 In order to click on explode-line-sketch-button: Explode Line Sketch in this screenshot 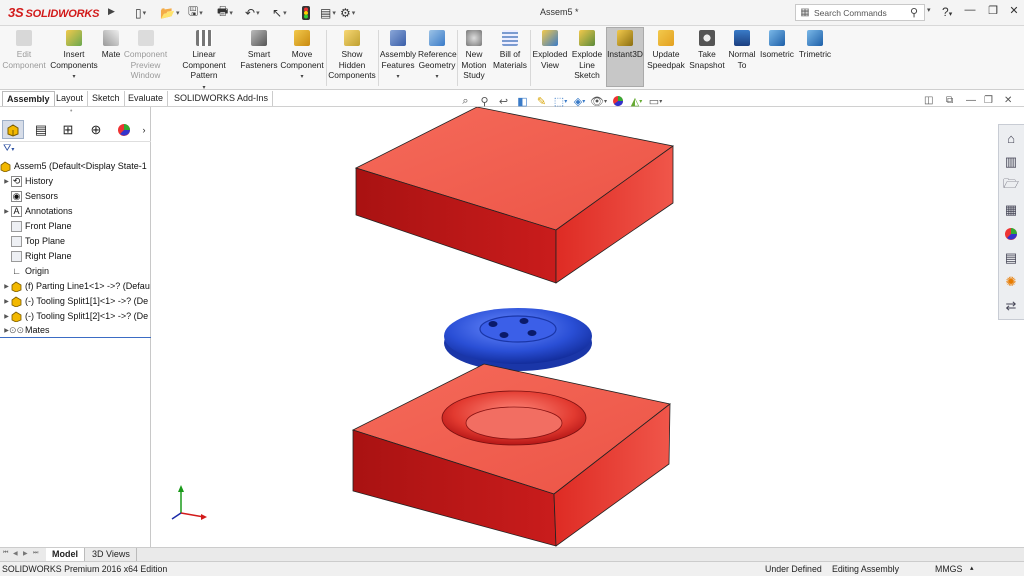, I will do `click(587, 54)`.